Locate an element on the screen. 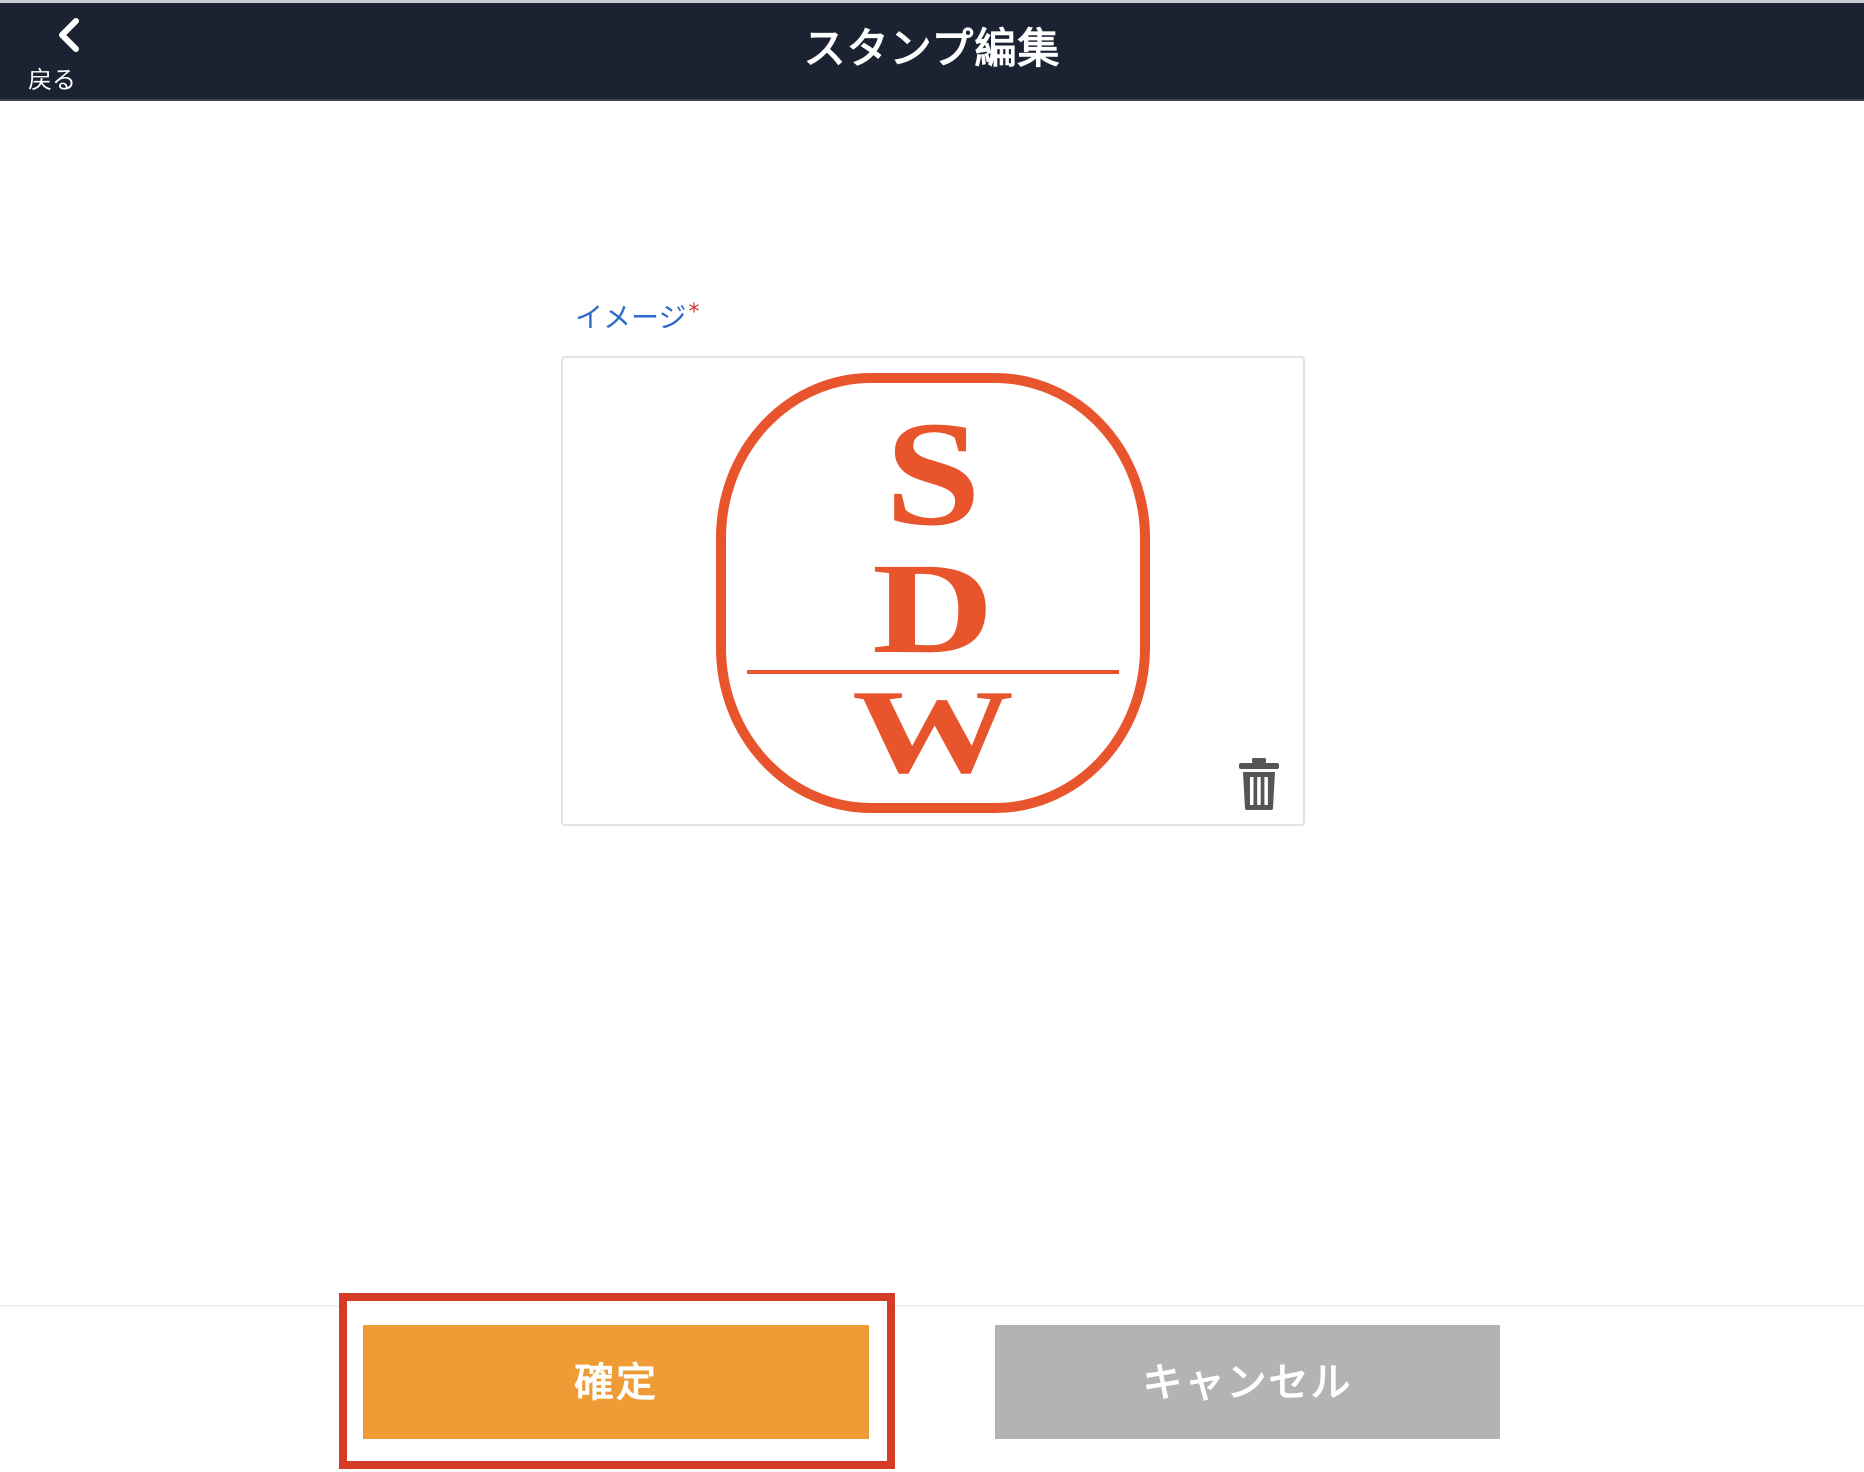  trash-icon is located at coordinates (1259, 784).